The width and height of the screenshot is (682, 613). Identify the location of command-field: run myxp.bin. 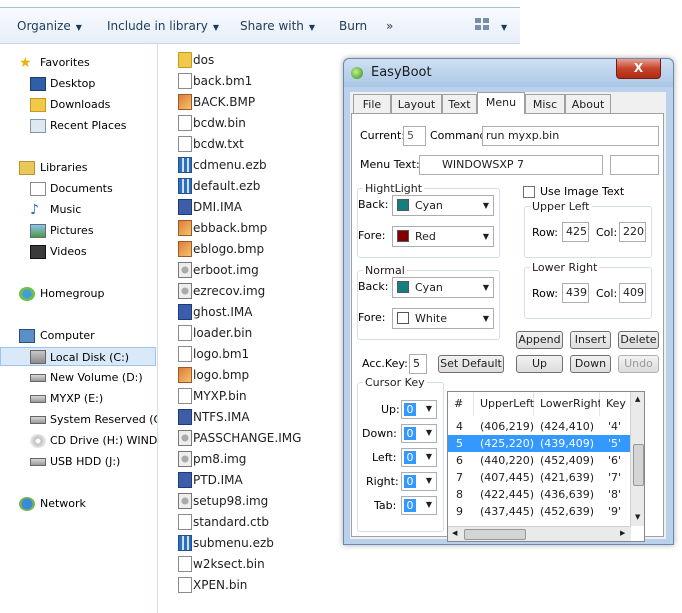
(570, 136).